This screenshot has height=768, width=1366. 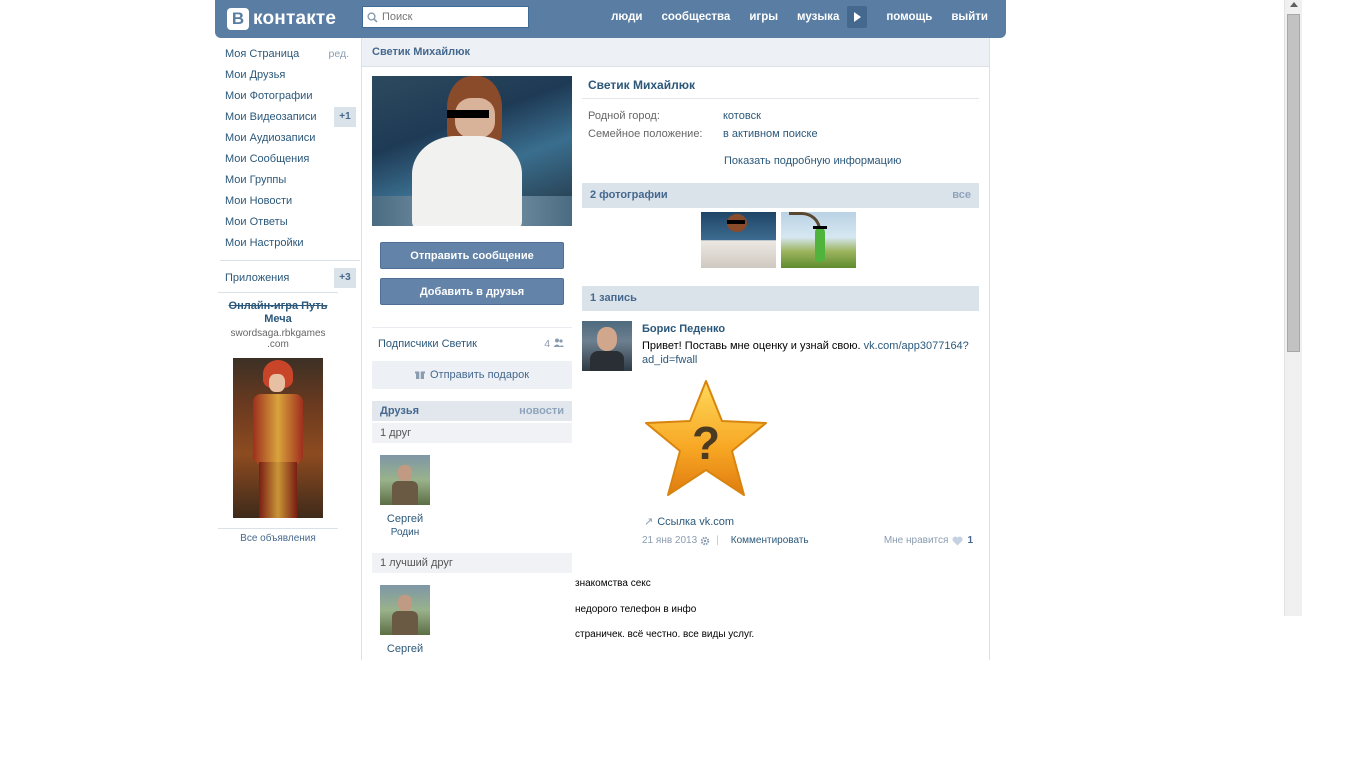 What do you see at coordinates (1293, 183) in the screenshot?
I see `scroll-thumb` at bounding box center [1293, 183].